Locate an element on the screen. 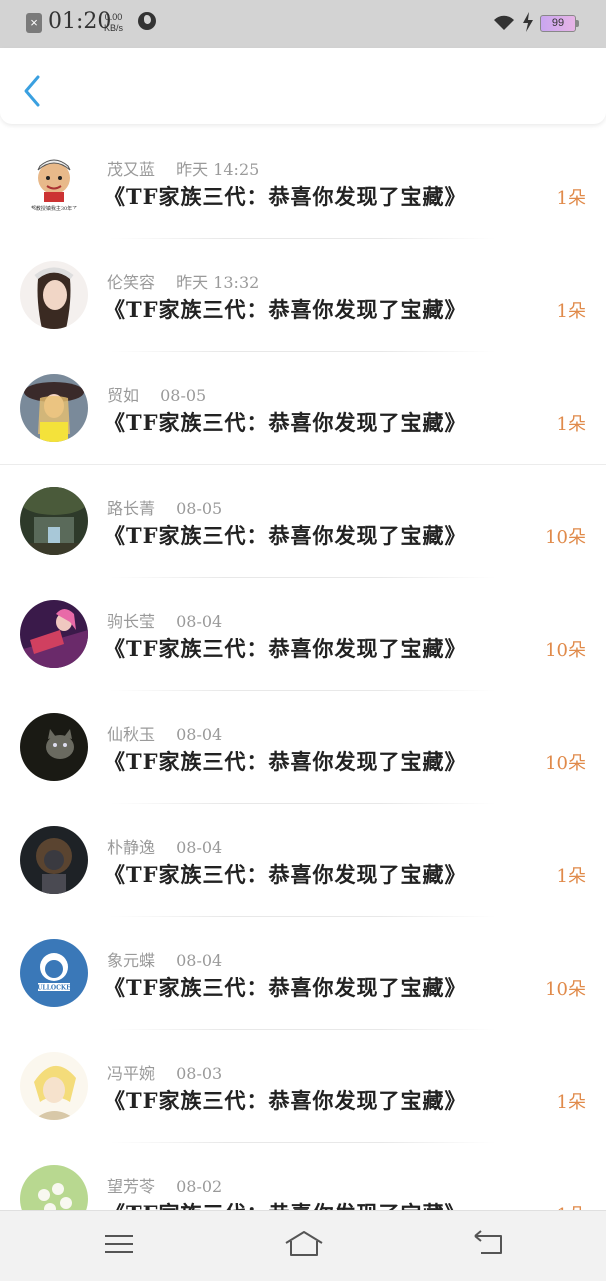  user-name: 仙秋玉 is located at coordinates (131, 734).